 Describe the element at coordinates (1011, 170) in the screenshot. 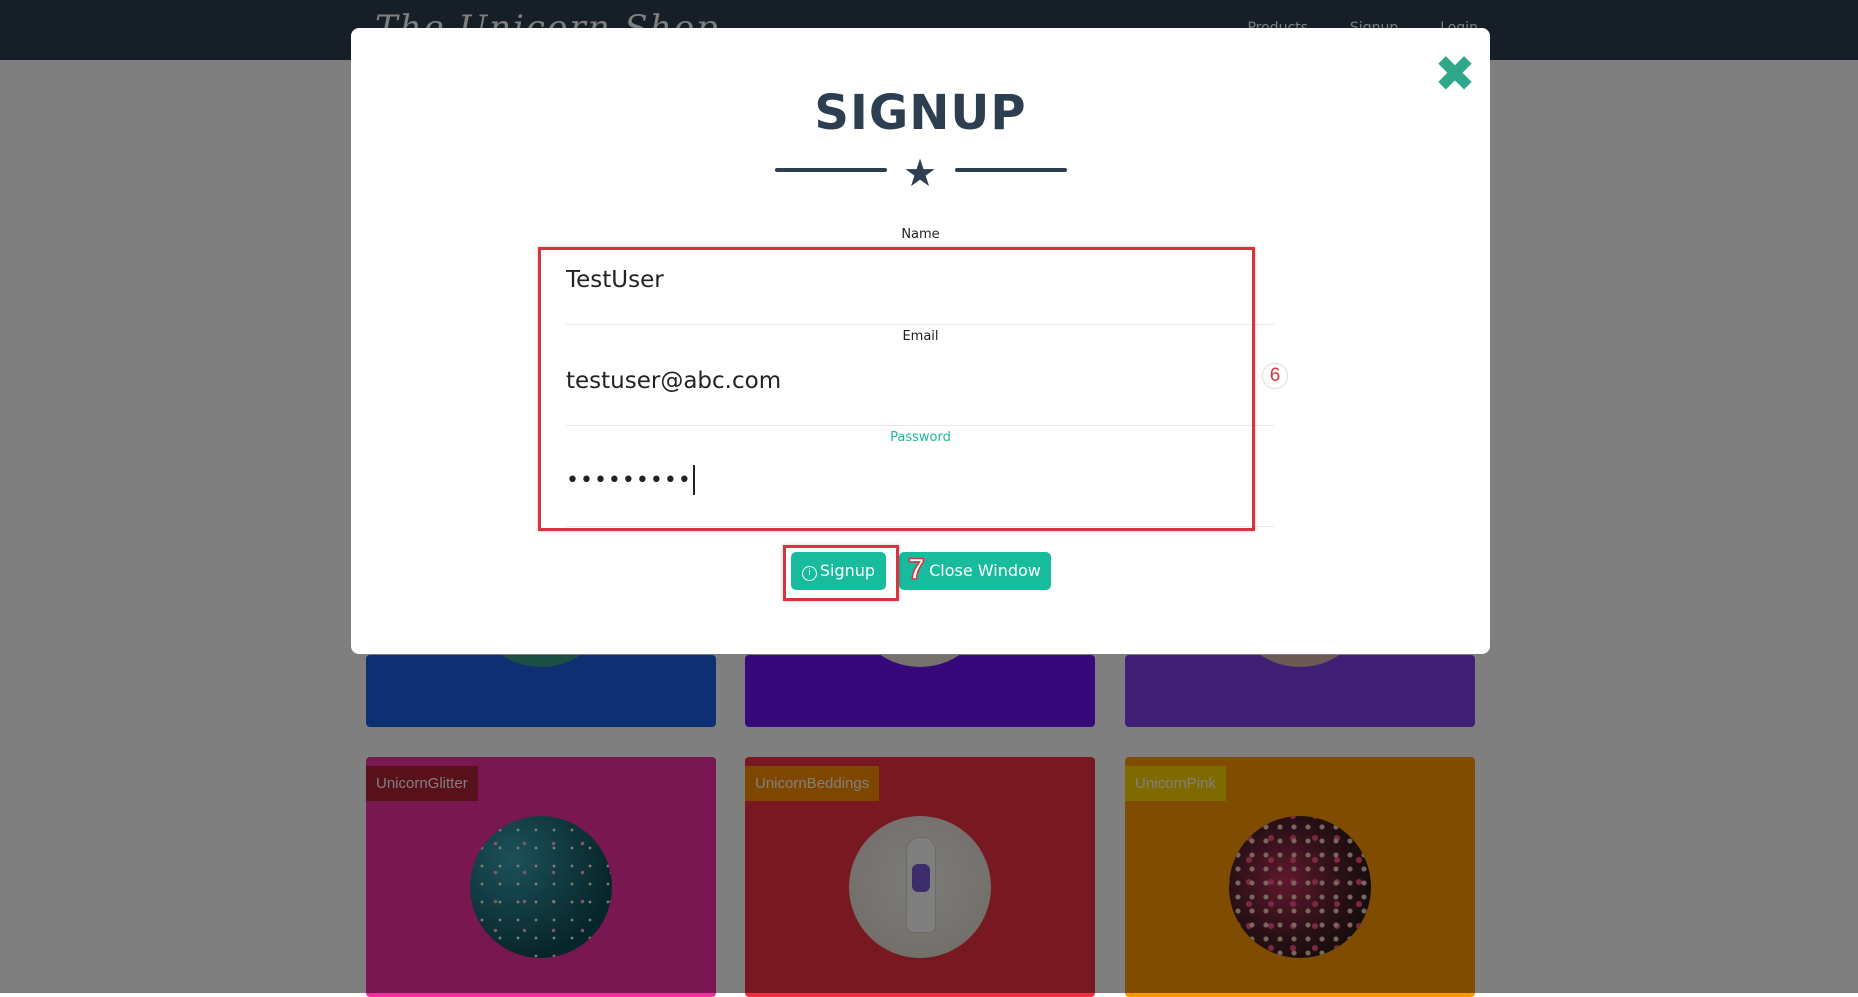

I see `divider-line-right` at that location.